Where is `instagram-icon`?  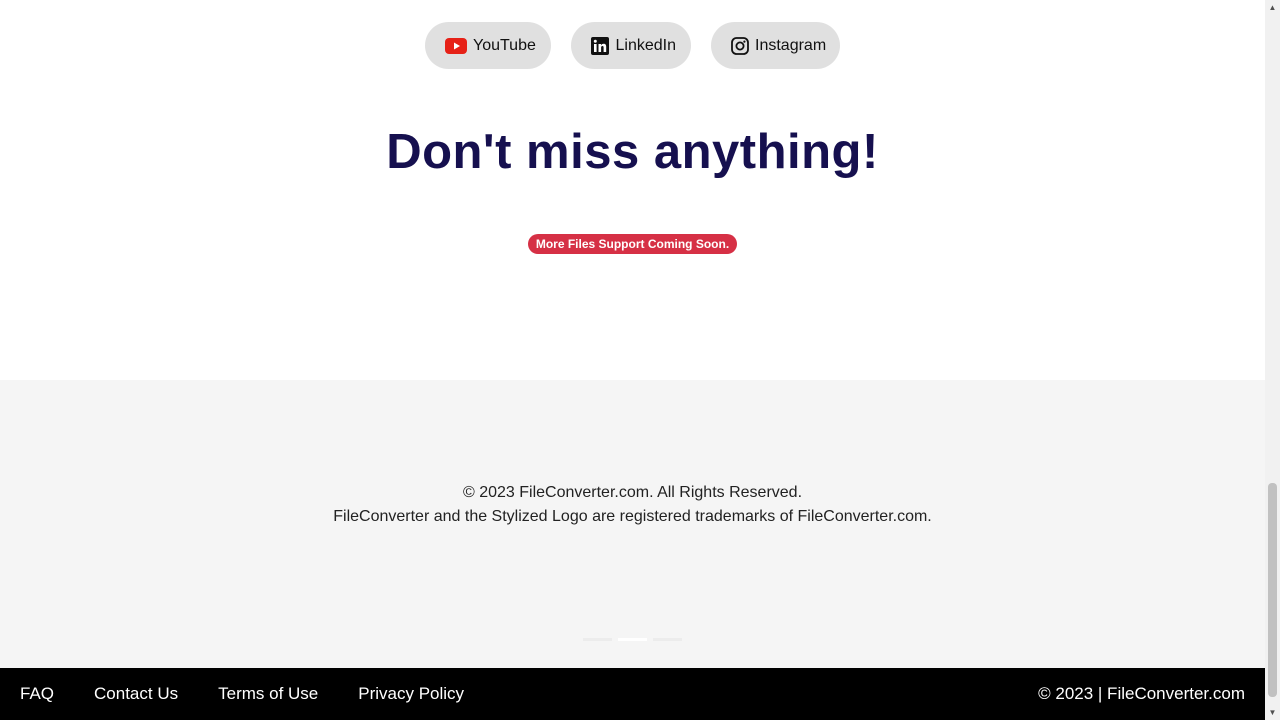 instagram-icon is located at coordinates (740, 46).